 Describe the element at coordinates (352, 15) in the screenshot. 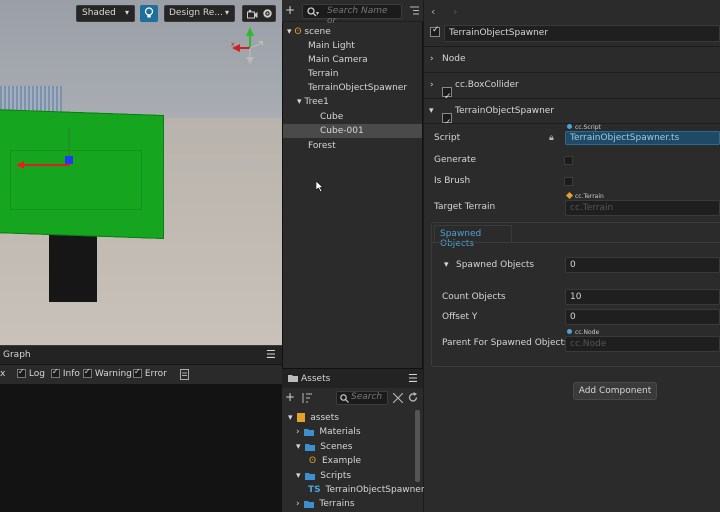

I see `hierarchy-search-input: ▾ Search Name or` at that location.